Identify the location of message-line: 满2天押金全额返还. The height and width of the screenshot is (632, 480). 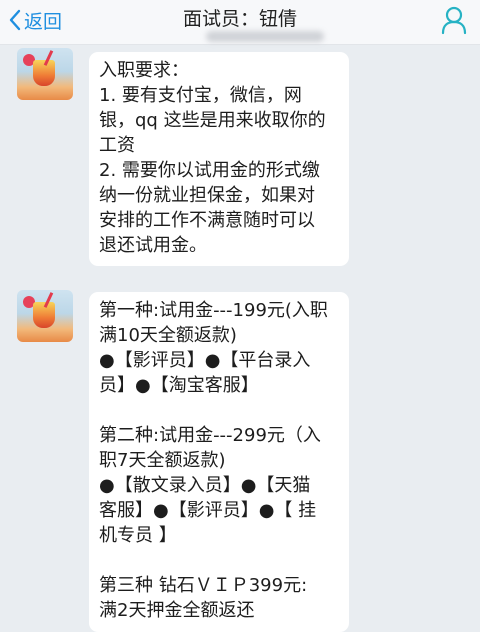
(177, 610).